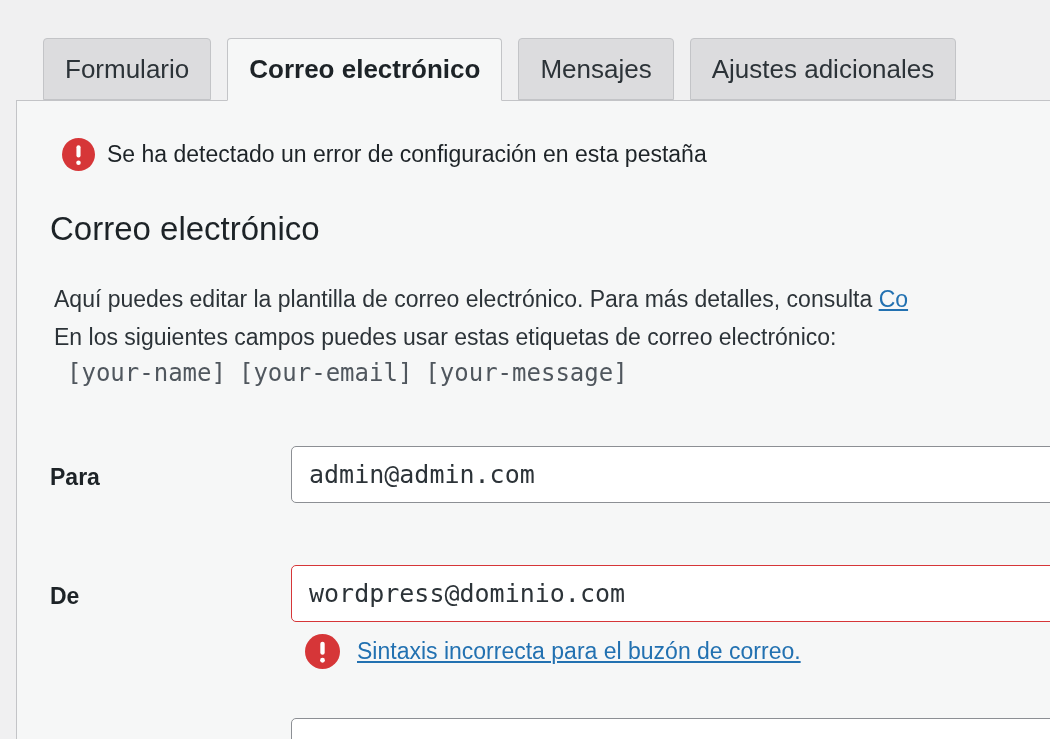 The height and width of the screenshot is (739, 1050). Describe the element at coordinates (445, 337) in the screenshot. I see `description-text: En los siguientes campos puedes usar estas etiquetas de correo electrónico:` at that location.